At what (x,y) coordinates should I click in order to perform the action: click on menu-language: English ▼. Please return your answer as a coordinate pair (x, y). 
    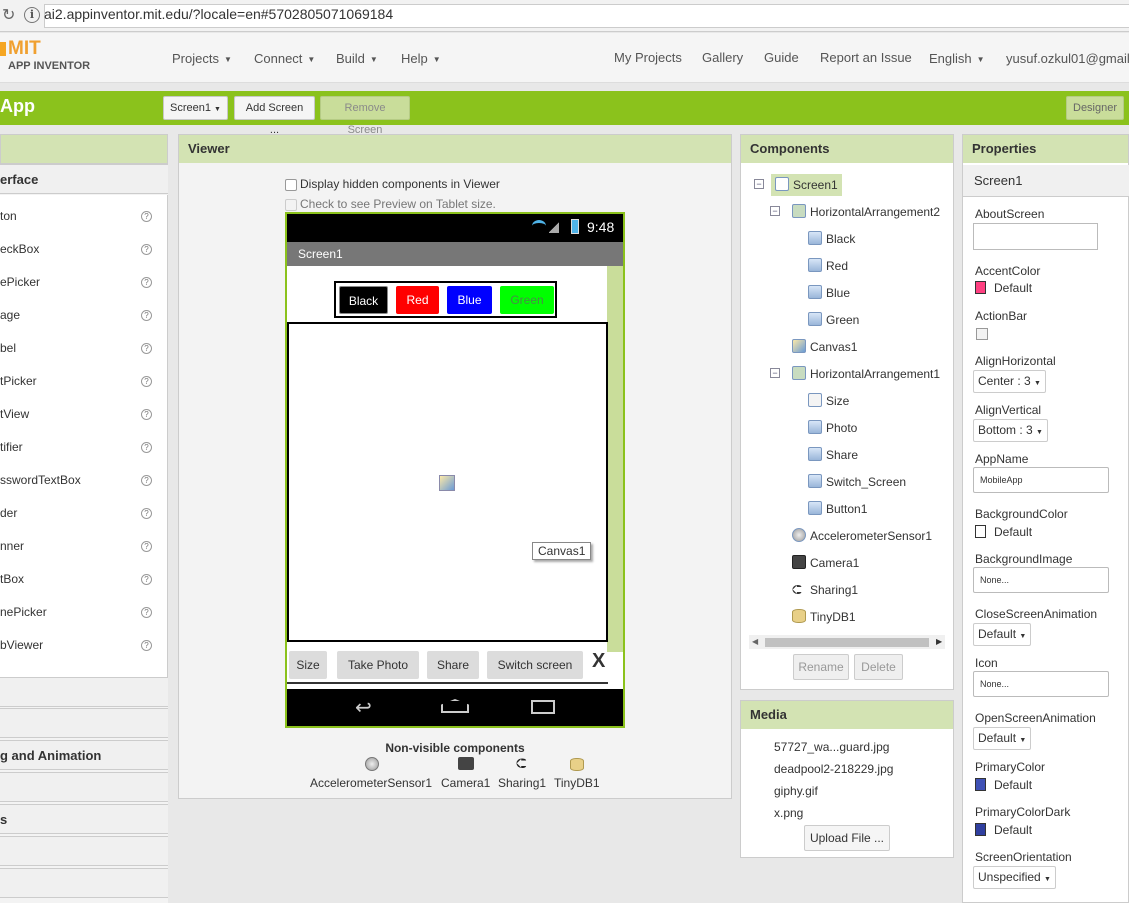
    Looking at the image, I should click on (957, 58).